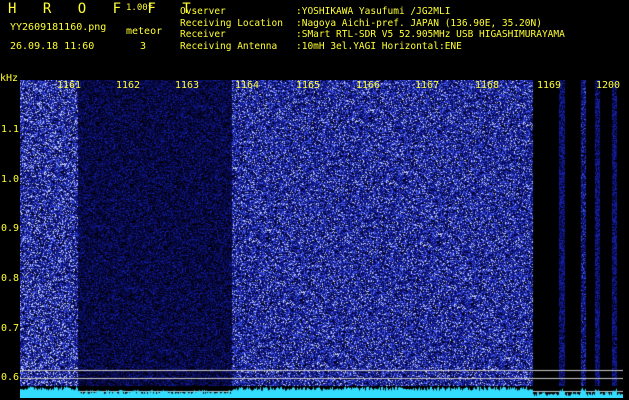 This screenshot has width=629, height=400. I want to click on mode-label: meteor, so click(144, 31).